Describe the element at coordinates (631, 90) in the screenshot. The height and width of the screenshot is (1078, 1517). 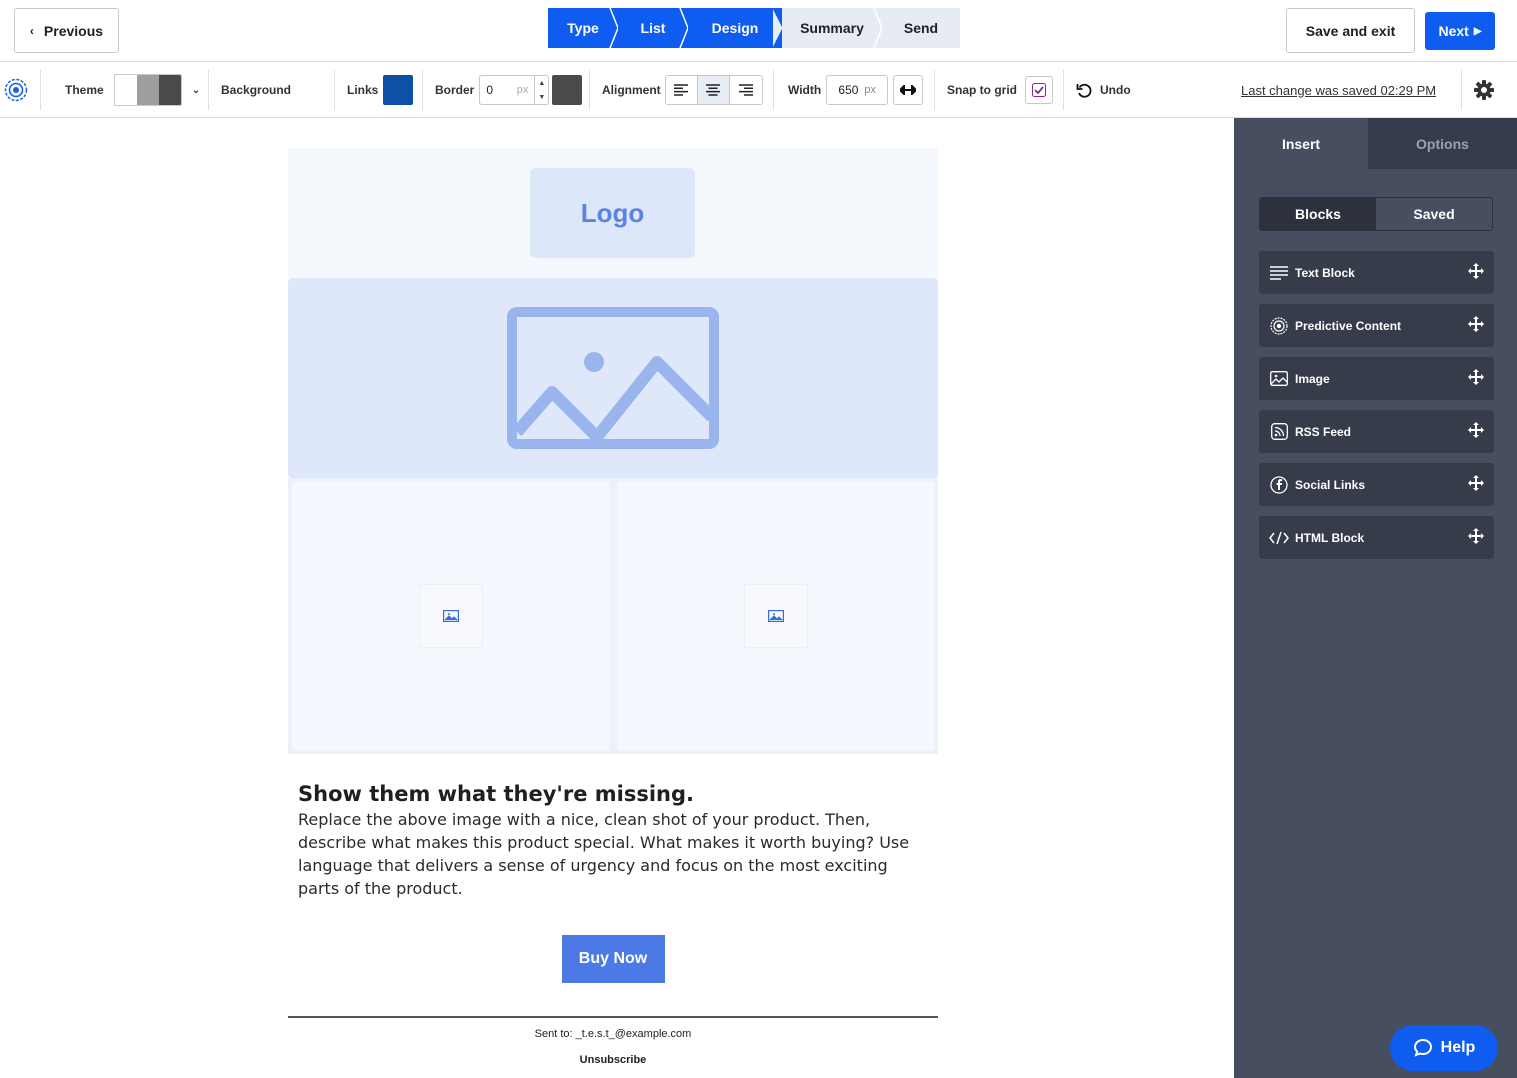
I see `alignment-label: Alignment` at that location.